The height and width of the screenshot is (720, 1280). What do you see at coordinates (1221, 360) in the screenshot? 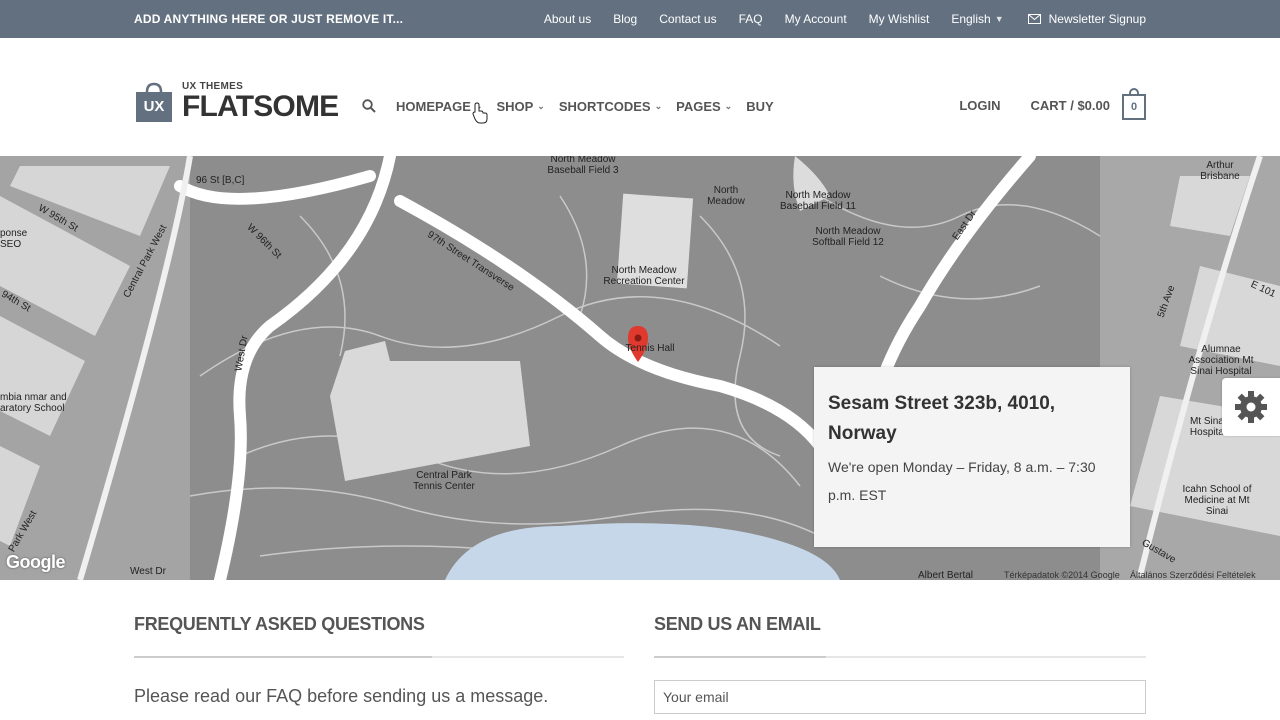
I see `map-label-alumnae: Alumnae Association Mt Sinai Hospital` at bounding box center [1221, 360].